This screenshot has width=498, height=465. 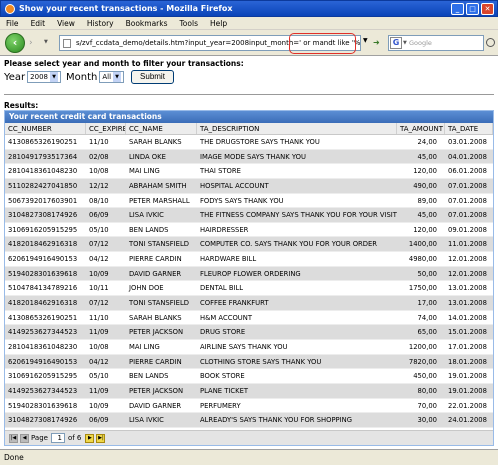 What do you see at coordinates (147, 23) in the screenshot?
I see `menu-bookmarks: Bookmarks` at bounding box center [147, 23].